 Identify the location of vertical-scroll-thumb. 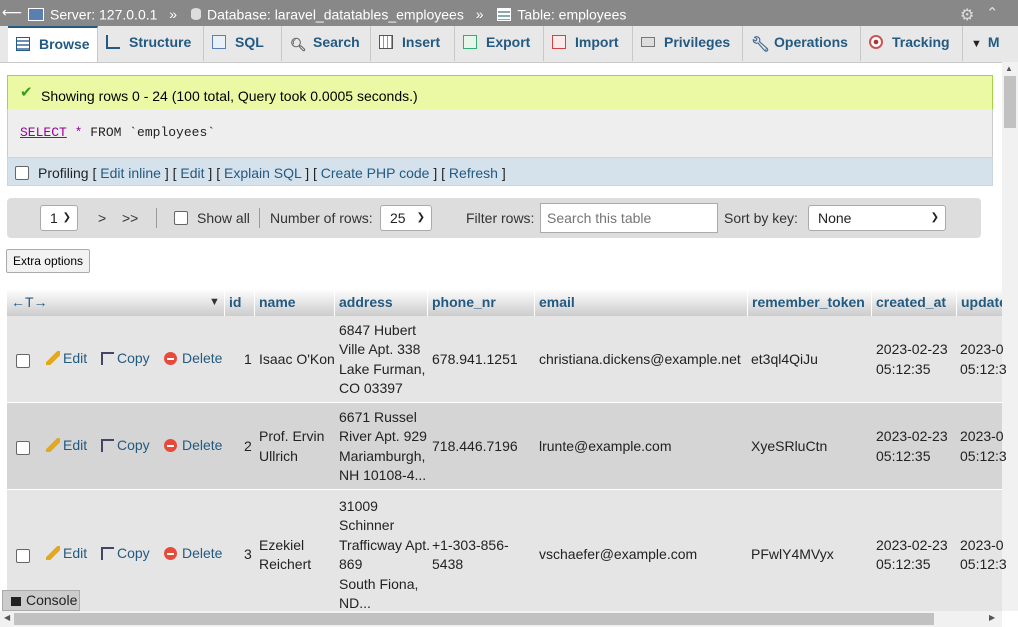
(1010, 102).